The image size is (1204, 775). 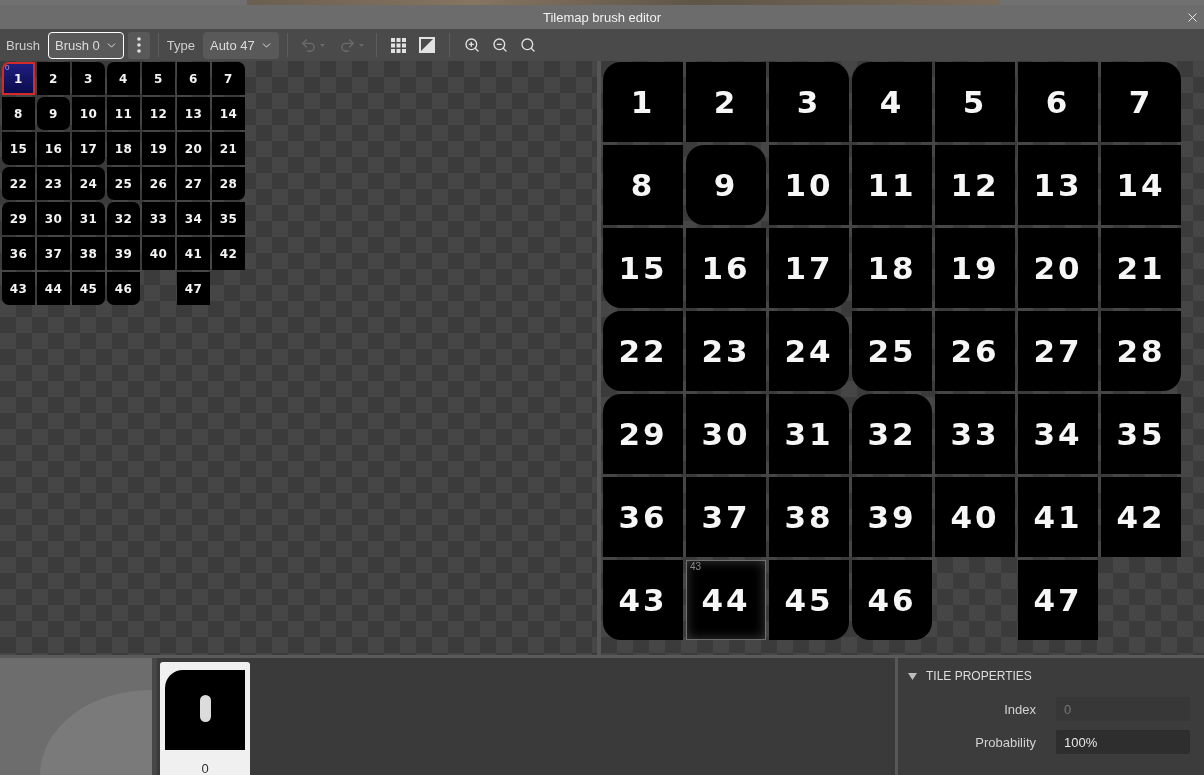 I want to click on brush-tile: 32, so click(x=892, y=434).